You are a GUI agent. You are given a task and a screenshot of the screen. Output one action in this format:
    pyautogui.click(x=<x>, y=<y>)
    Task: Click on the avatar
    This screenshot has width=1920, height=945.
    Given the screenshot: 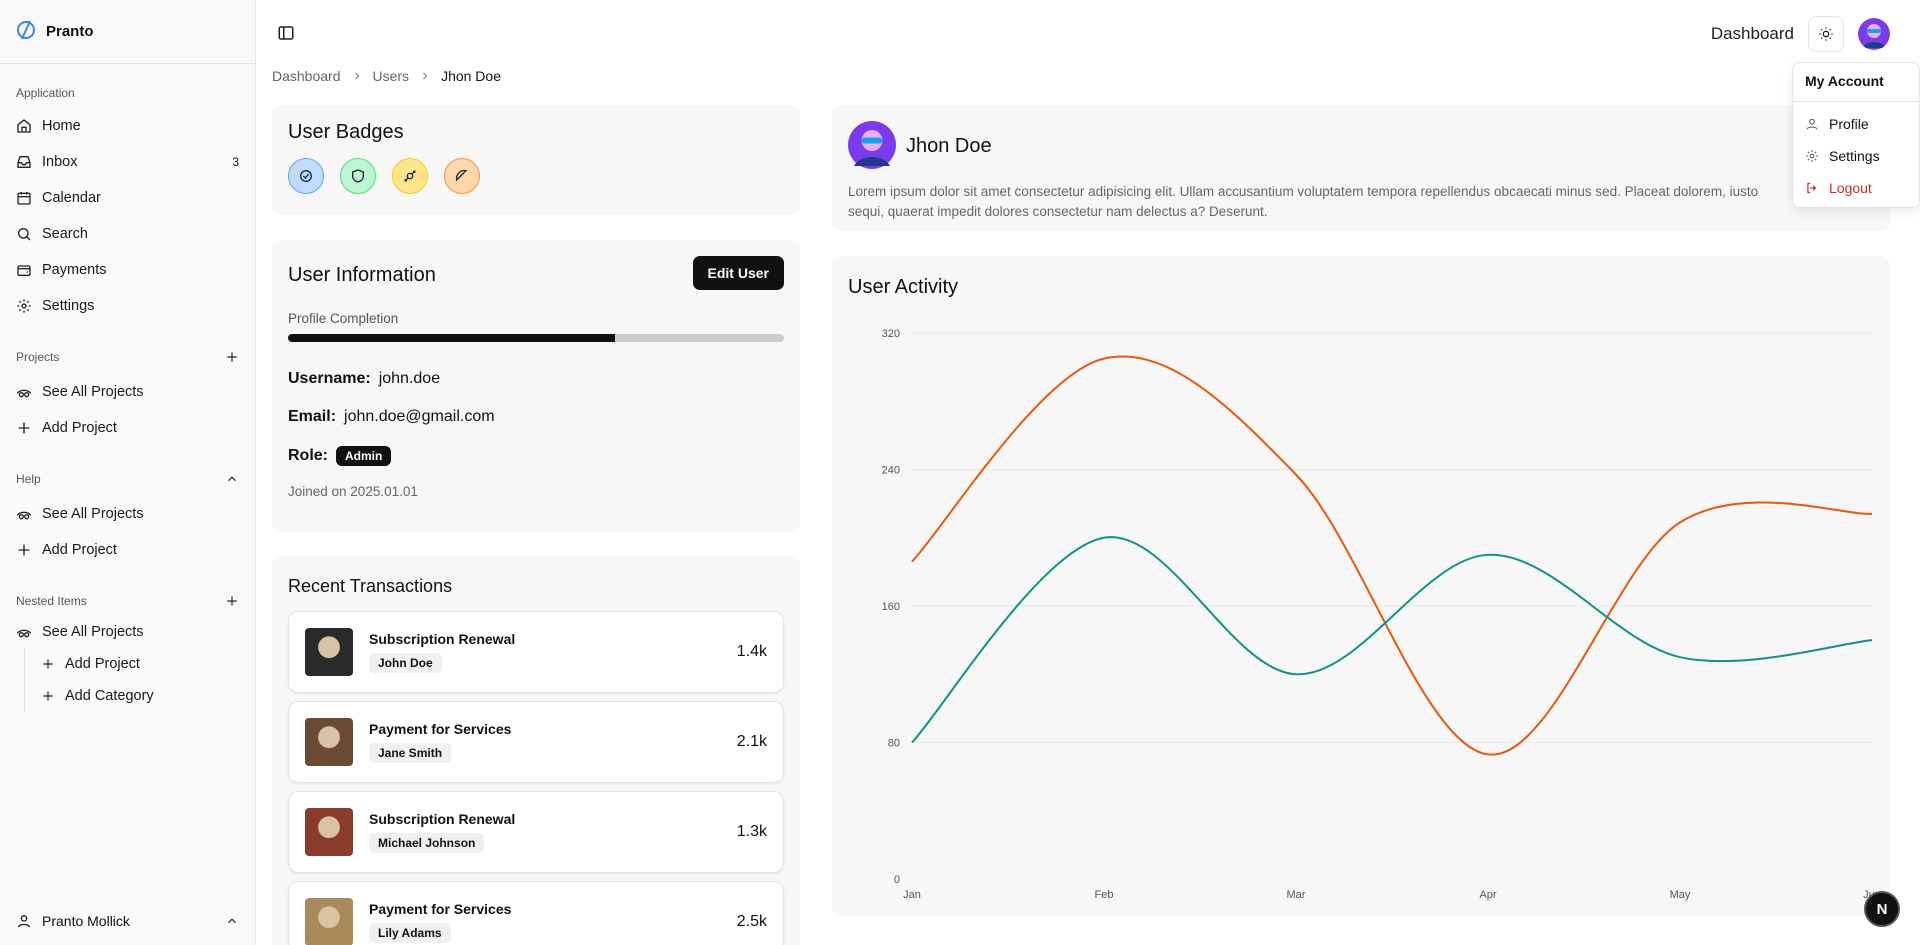 What is the action you would take?
    pyautogui.click(x=1874, y=34)
    